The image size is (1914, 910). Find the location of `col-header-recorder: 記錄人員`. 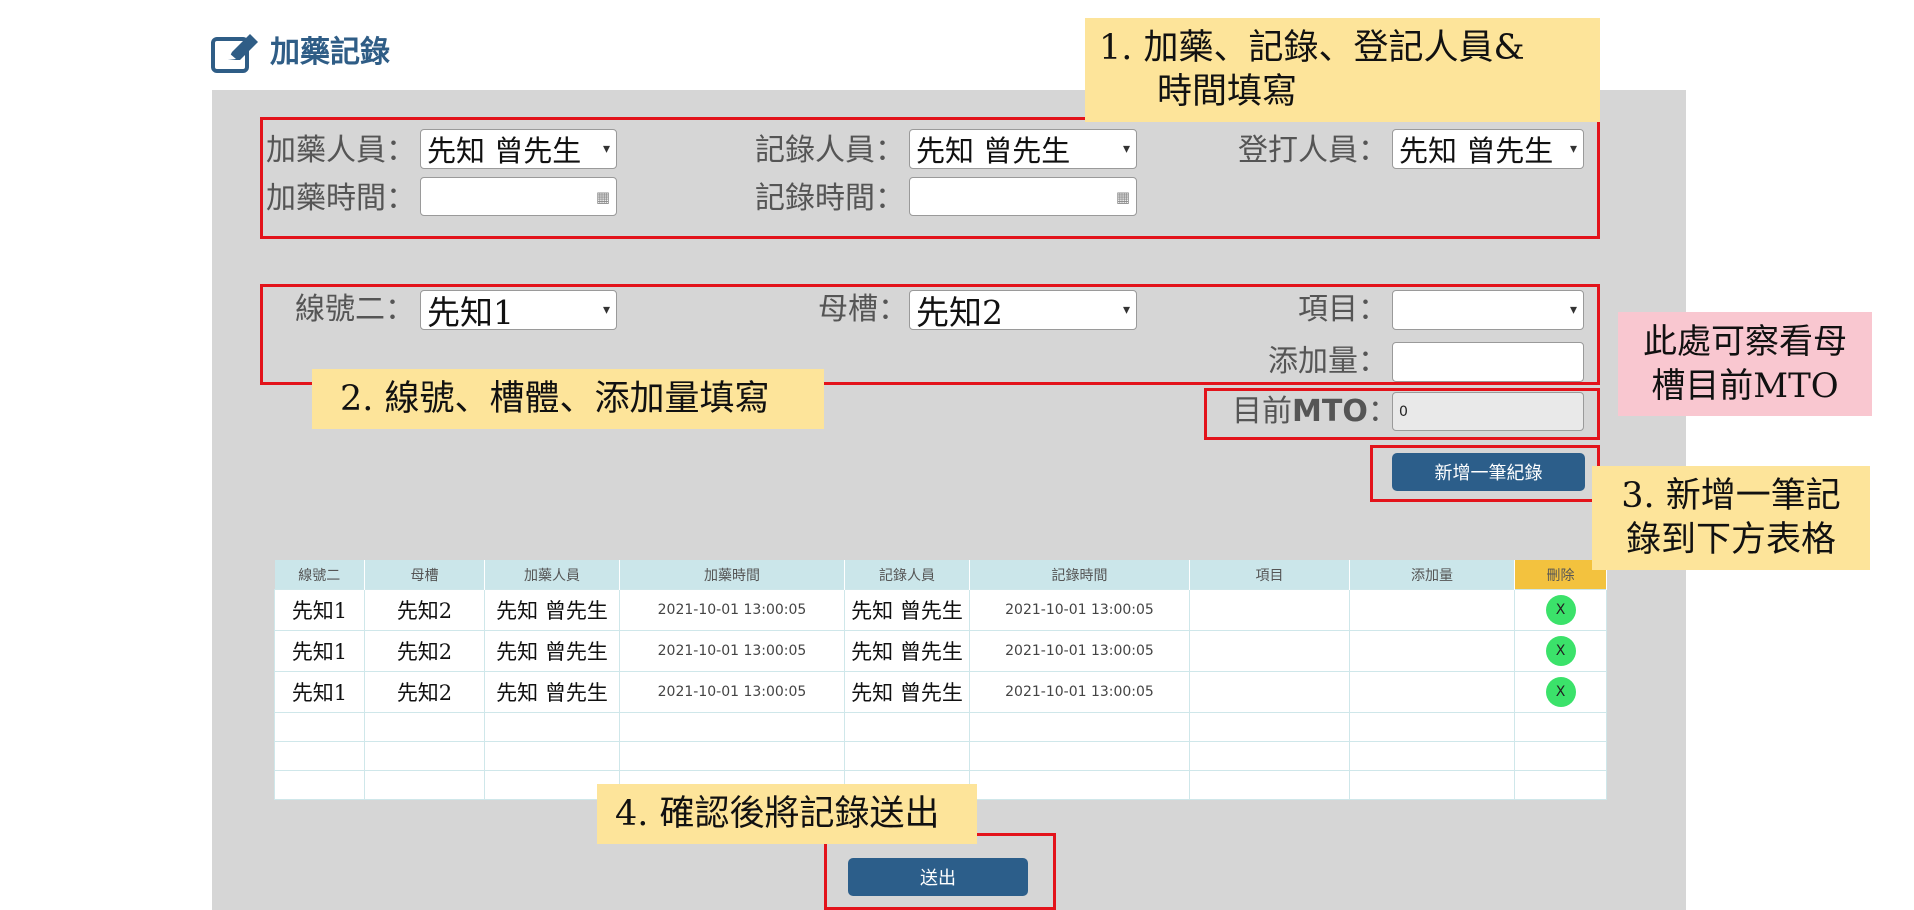

col-header-recorder: 記錄人員 is located at coordinates (907, 575).